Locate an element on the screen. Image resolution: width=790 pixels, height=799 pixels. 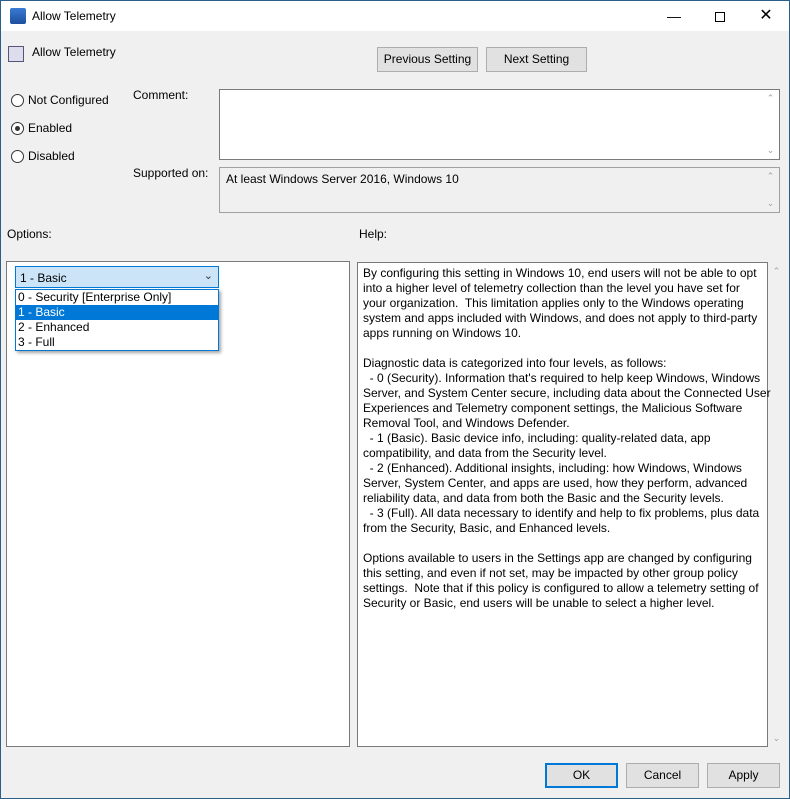
help-line: Removal Tool, and Windows Defender. is located at coordinates (466, 423).